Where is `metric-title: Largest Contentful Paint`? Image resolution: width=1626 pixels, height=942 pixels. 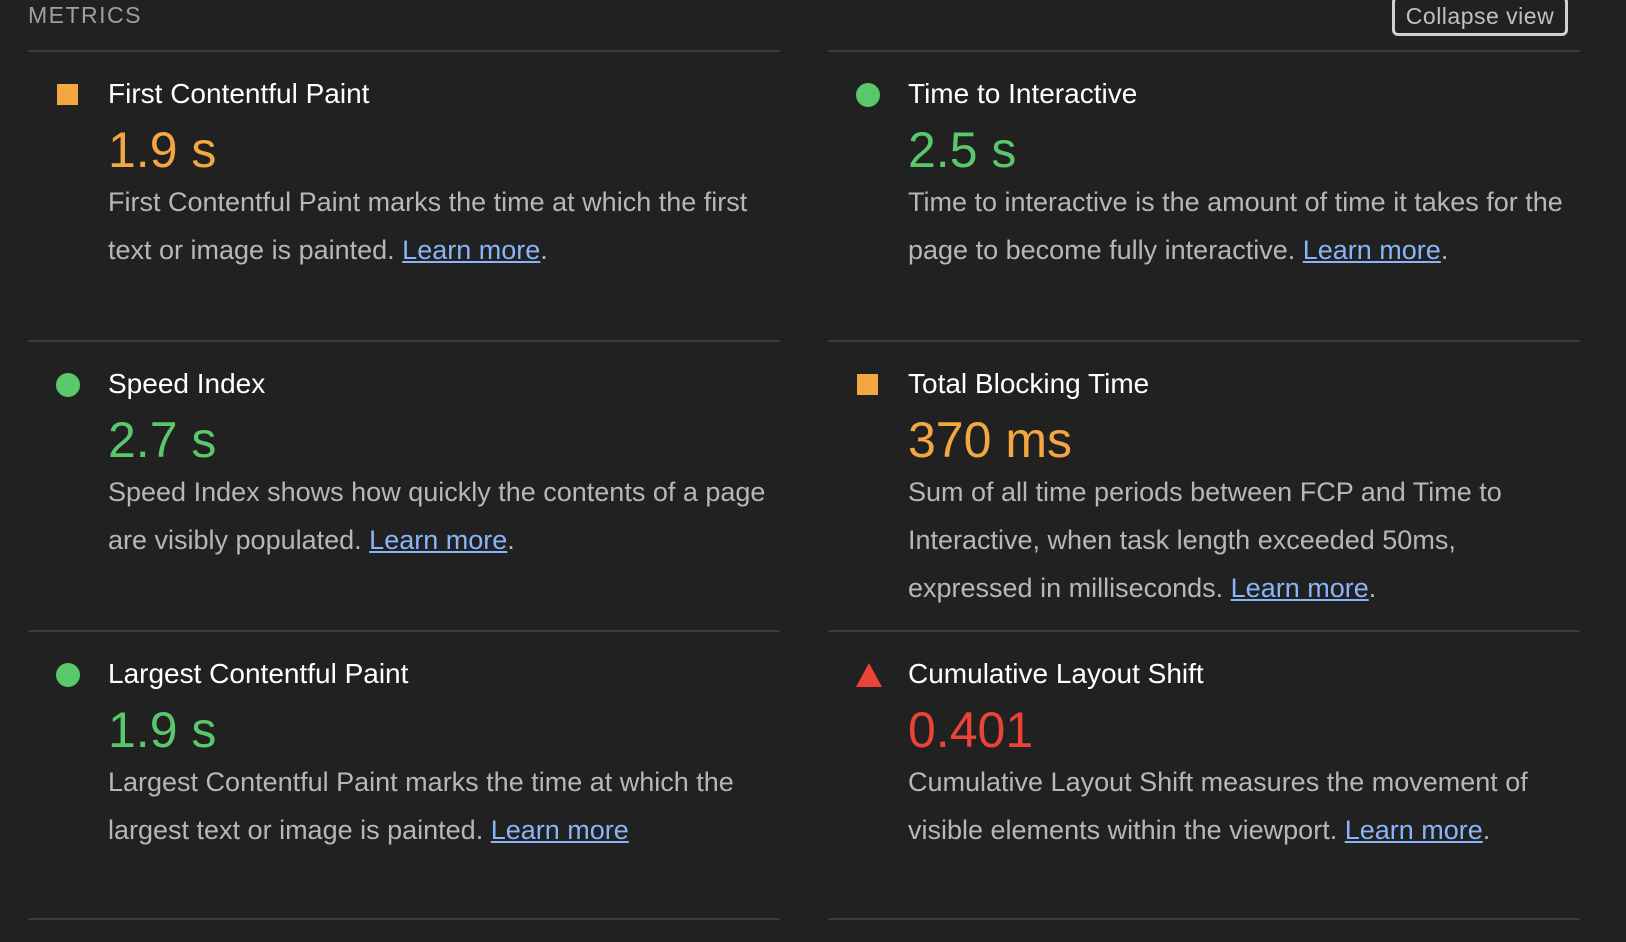 metric-title: Largest Contentful Paint is located at coordinates (258, 673).